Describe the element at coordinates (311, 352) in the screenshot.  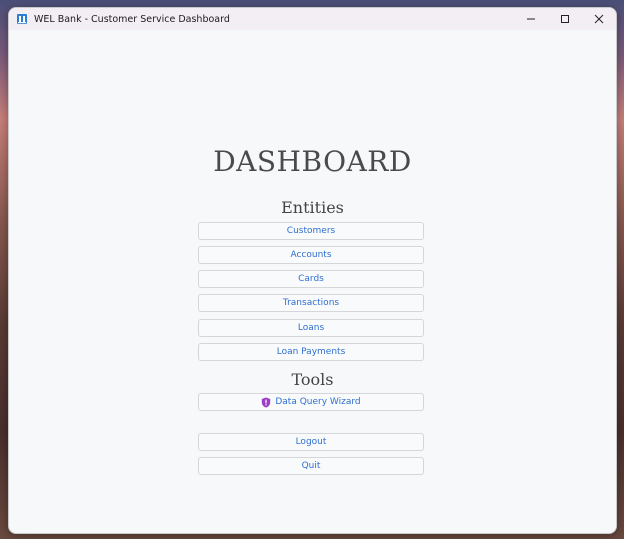
I see `loan-payments-button: Loan Payments` at that location.